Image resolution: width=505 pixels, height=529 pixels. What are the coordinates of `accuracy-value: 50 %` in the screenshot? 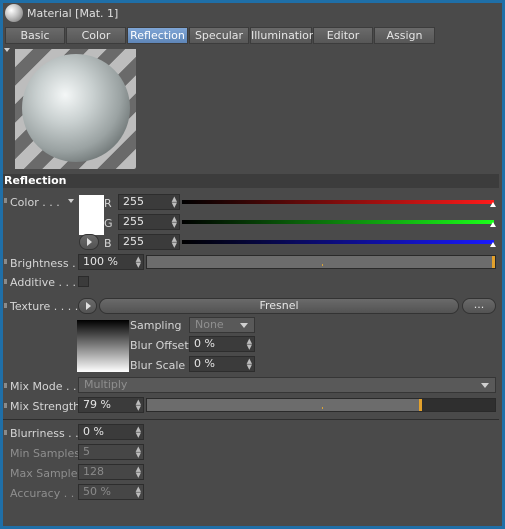 It's located at (97, 491).